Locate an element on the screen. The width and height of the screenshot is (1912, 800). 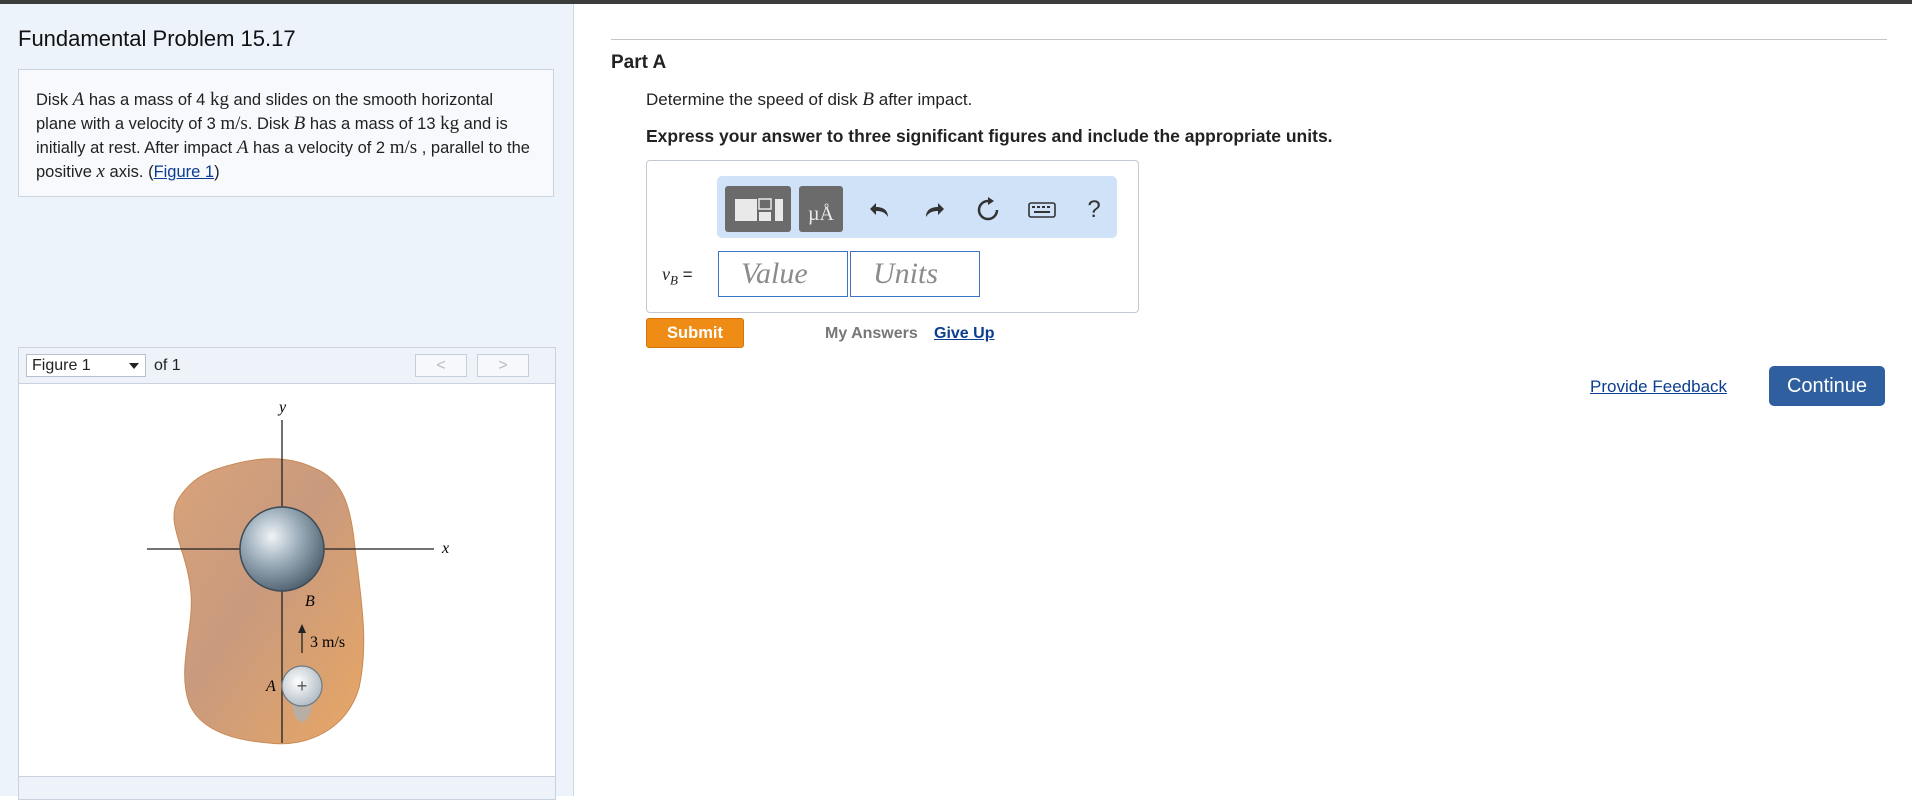
next-figure-button: > is located at coordinates (503, 365).